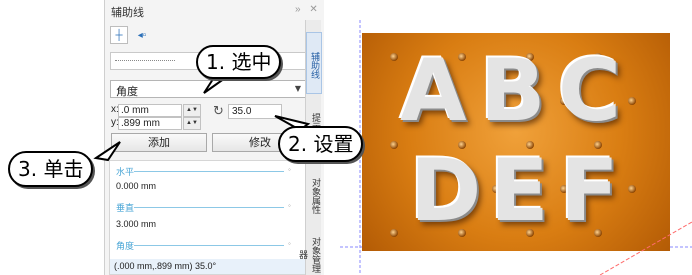 The height and width of the screenshot is (275, 692). Describe the element at coordinates (125, 173) in the screenshot. I see `horizontal-section-label: 水平` at that location.